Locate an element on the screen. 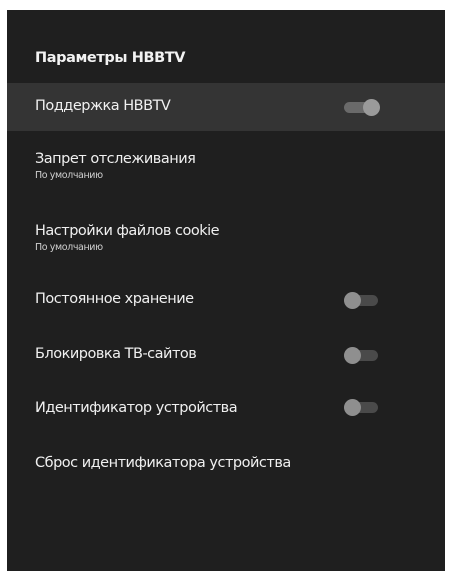 This screenshot has height=571, width=451. menu-item-do-not-track: Запрет отслеживания По умолчанию is located at coordinates (226, 168).